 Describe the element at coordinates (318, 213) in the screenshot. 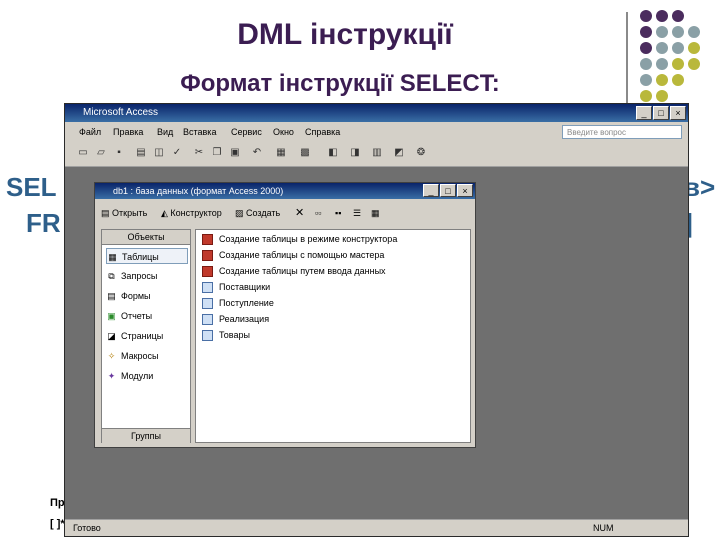

I see `large-icons-icon: ▫▫` at that location.